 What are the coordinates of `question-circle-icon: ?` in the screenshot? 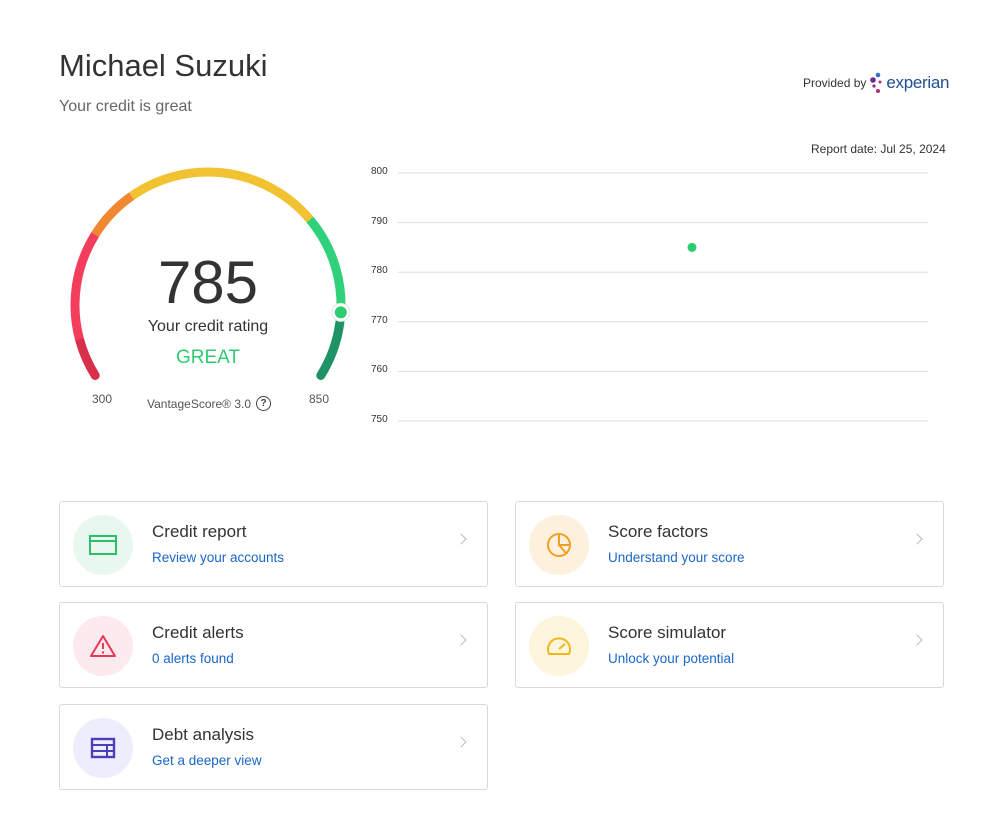 It's located at (264, 403).